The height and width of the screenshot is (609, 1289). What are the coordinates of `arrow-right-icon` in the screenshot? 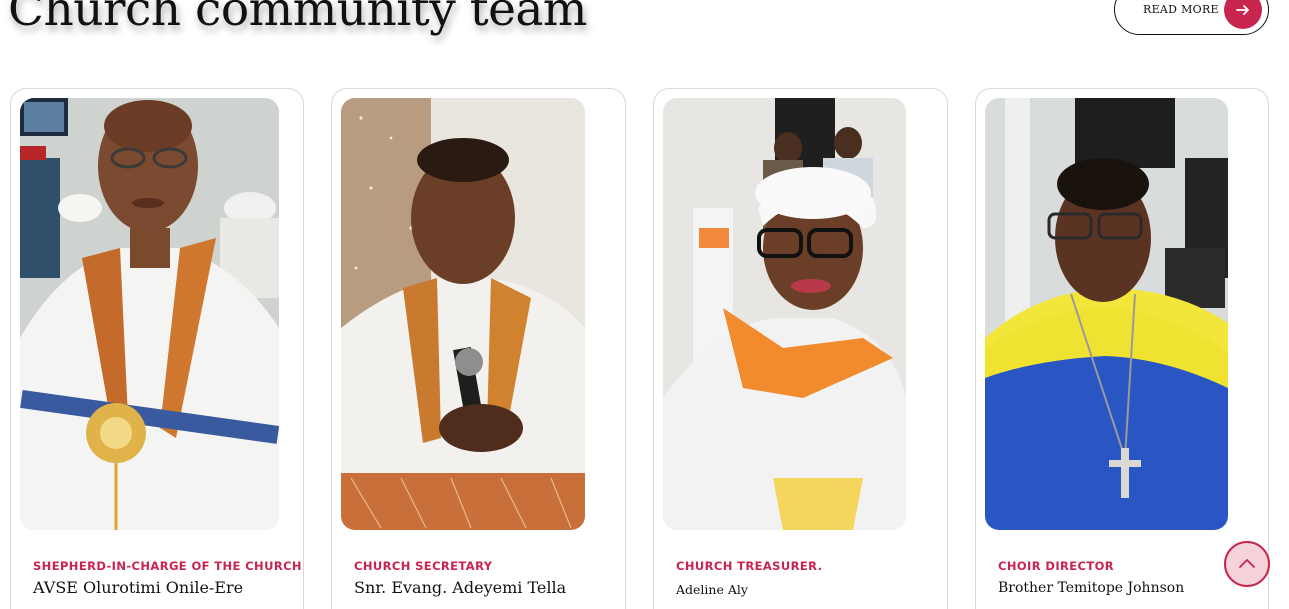 It's located at (1243, 14).